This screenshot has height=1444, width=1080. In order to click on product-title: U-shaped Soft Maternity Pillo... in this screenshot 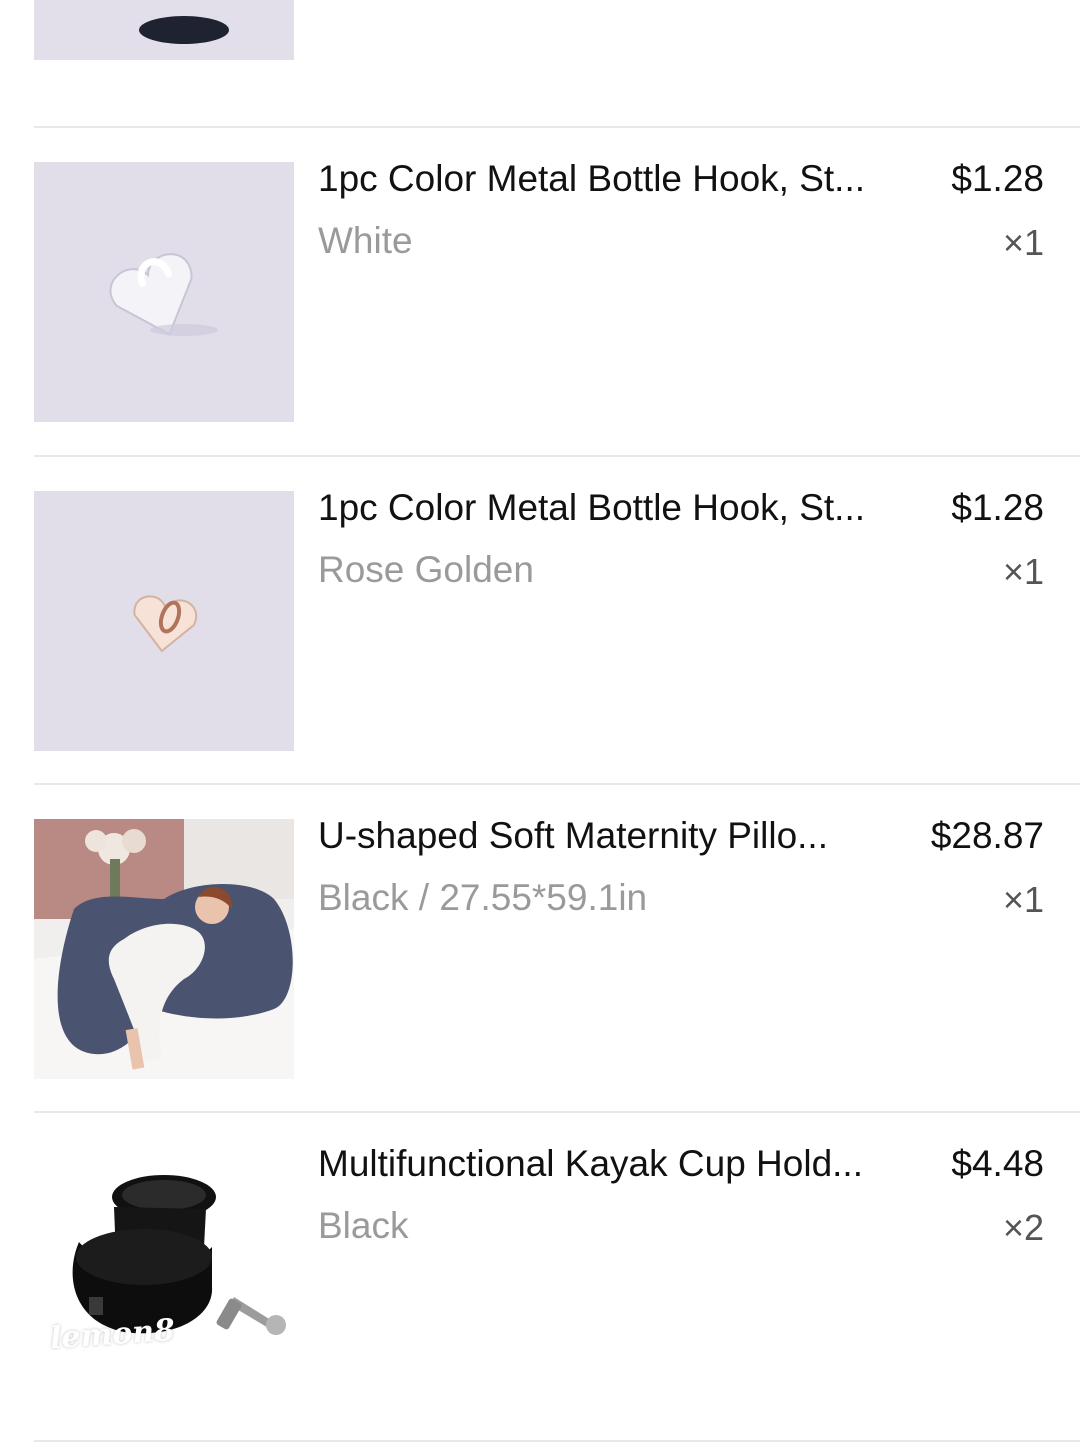, I will do `click(618, 836)`.